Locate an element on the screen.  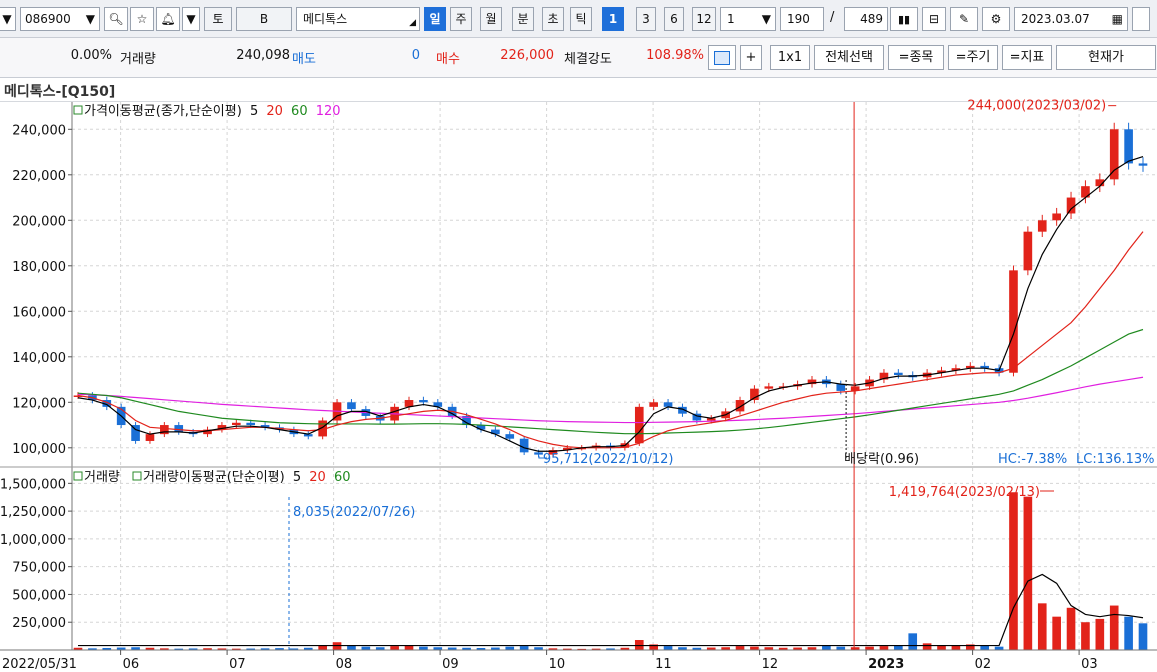
volume-ma5-line is located at coordinates (611, 610).